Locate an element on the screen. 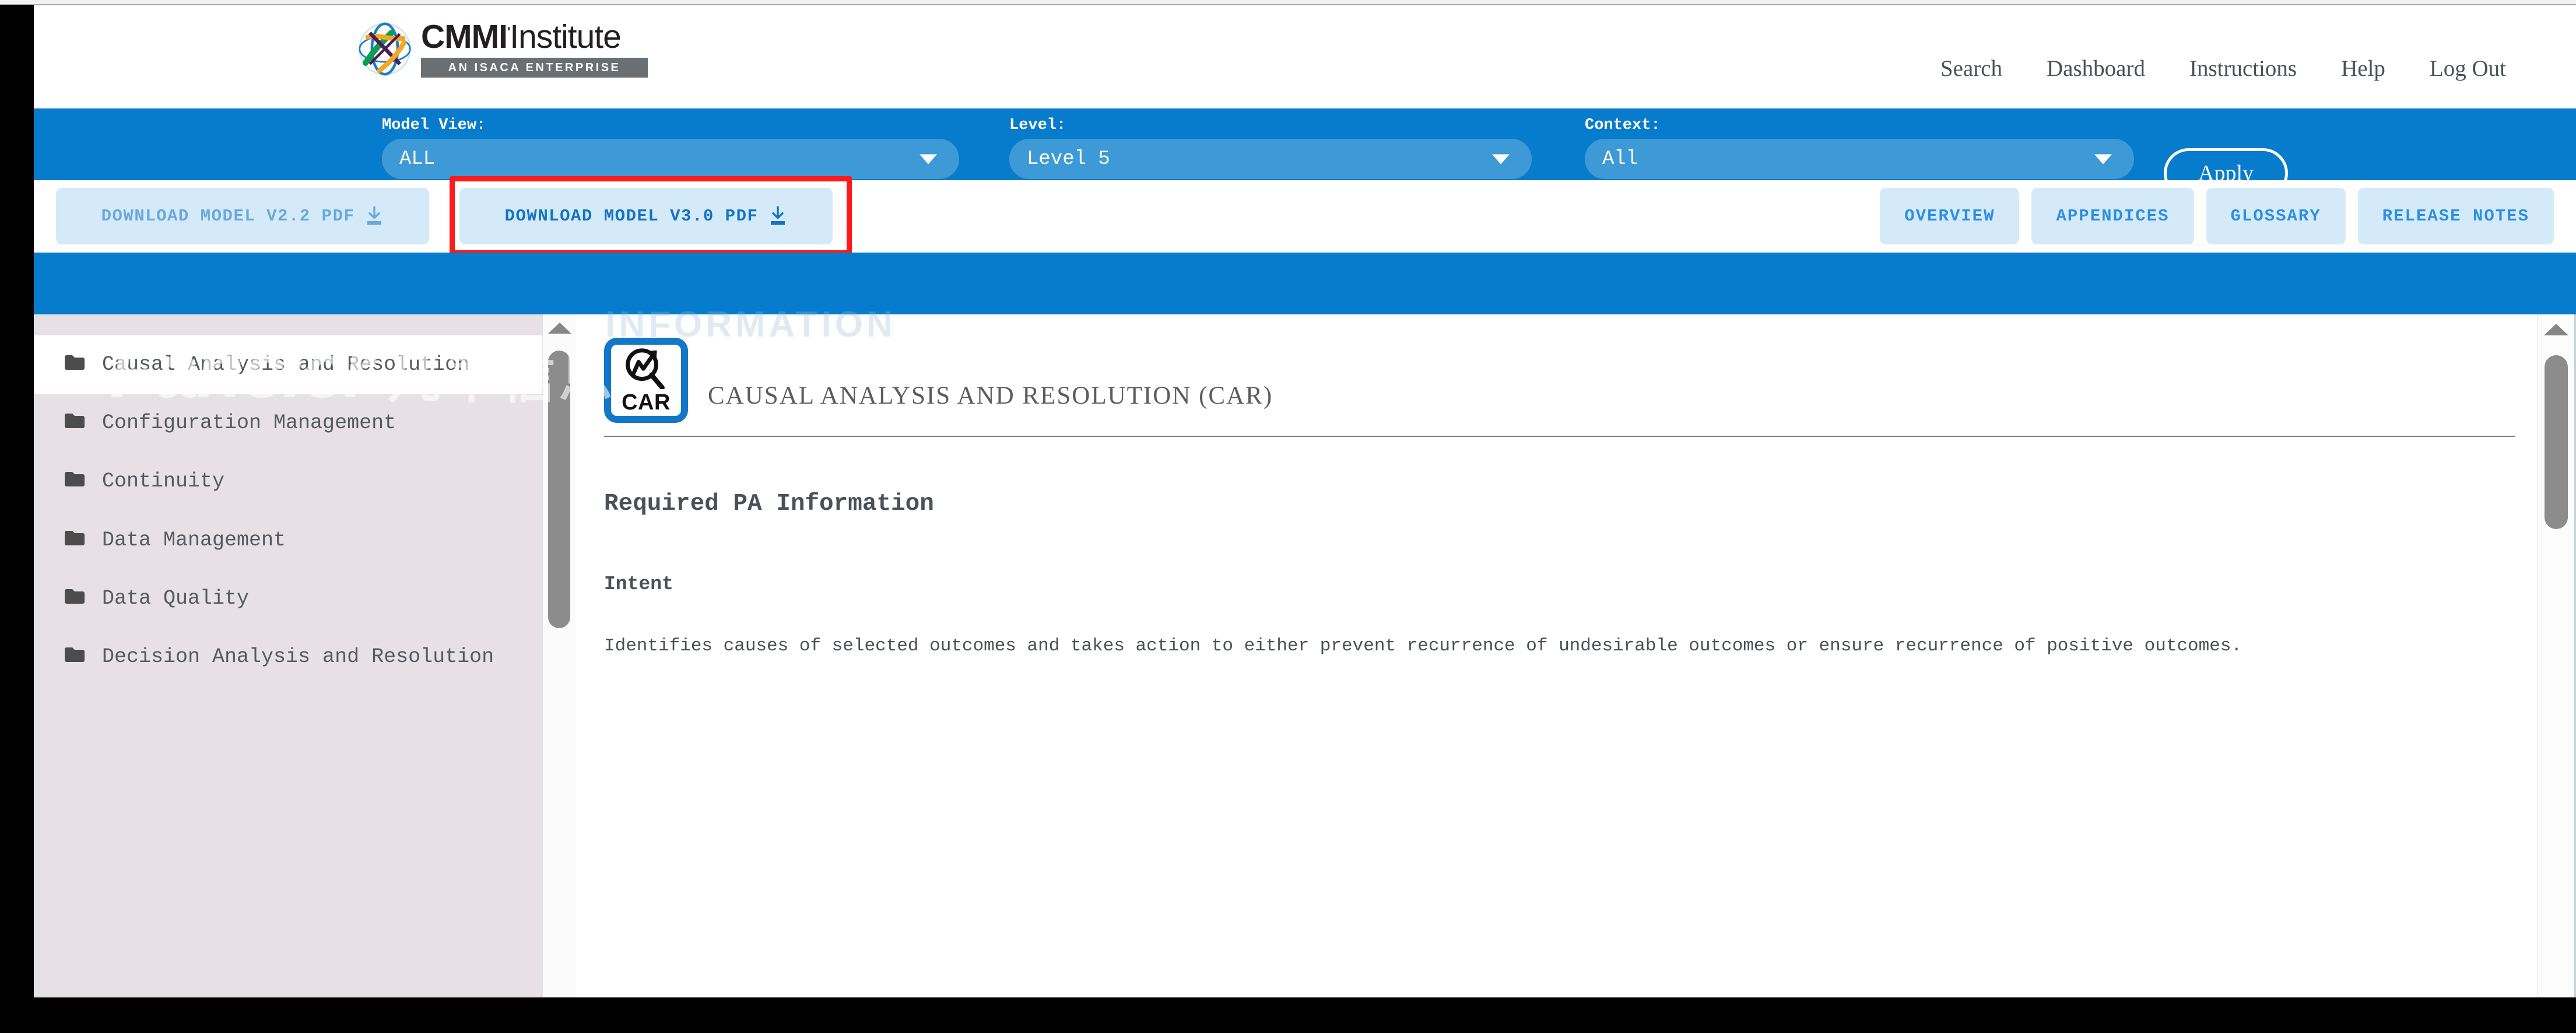  left-black-gutter is located at coordinates (17, 501).